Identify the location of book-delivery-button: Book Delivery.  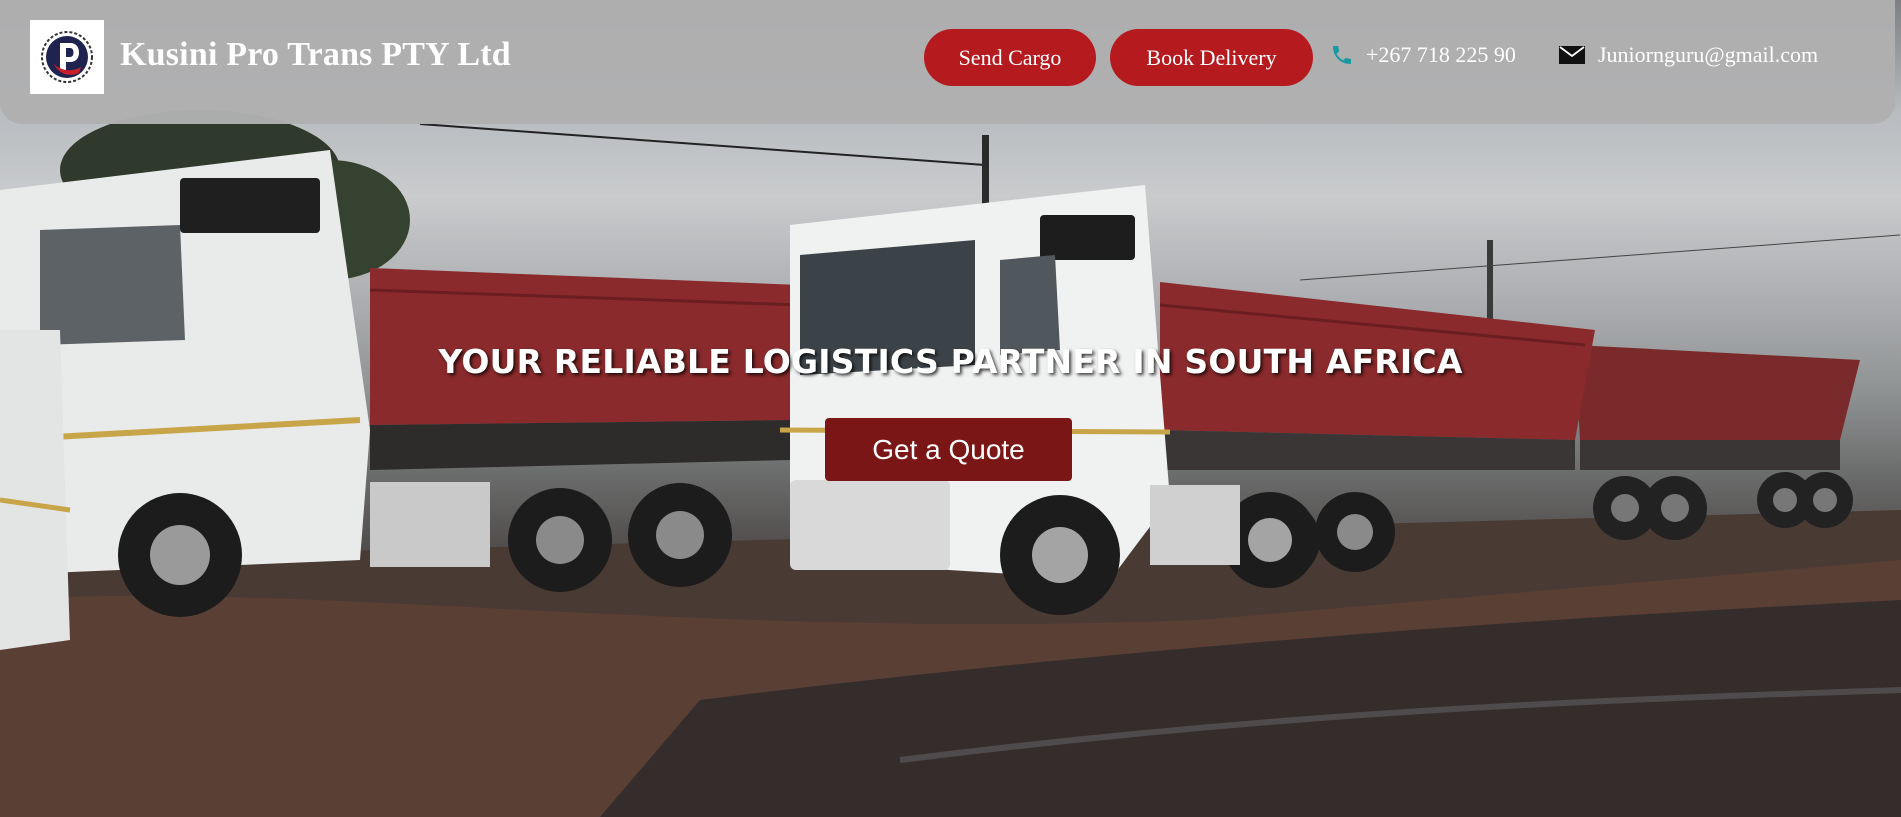
(1211, 57).